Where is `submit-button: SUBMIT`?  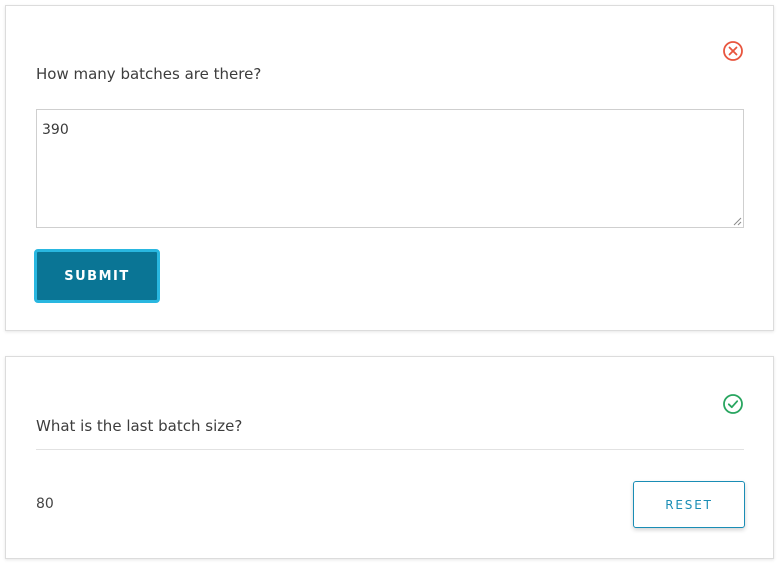
submit-button: SUBMIT is located at coordinates (97, 276).